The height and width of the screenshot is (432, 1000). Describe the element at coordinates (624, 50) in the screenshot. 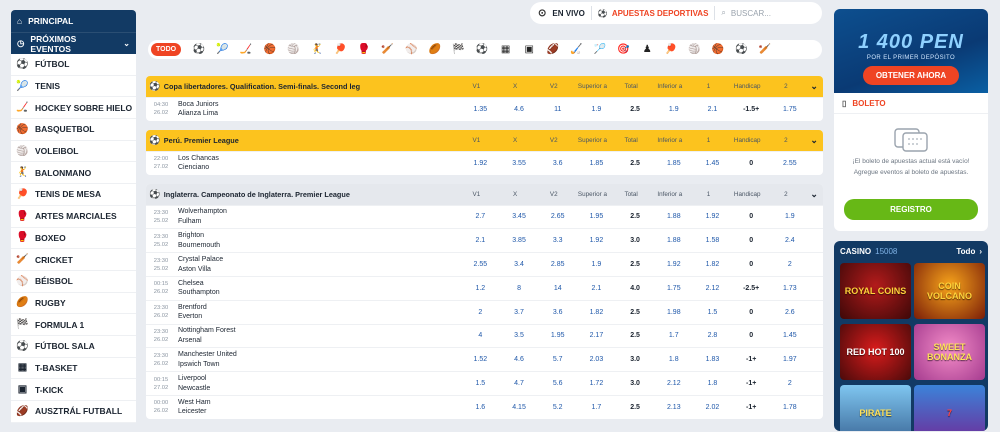

I see `sport-filter-icon: 🎯` at that location.